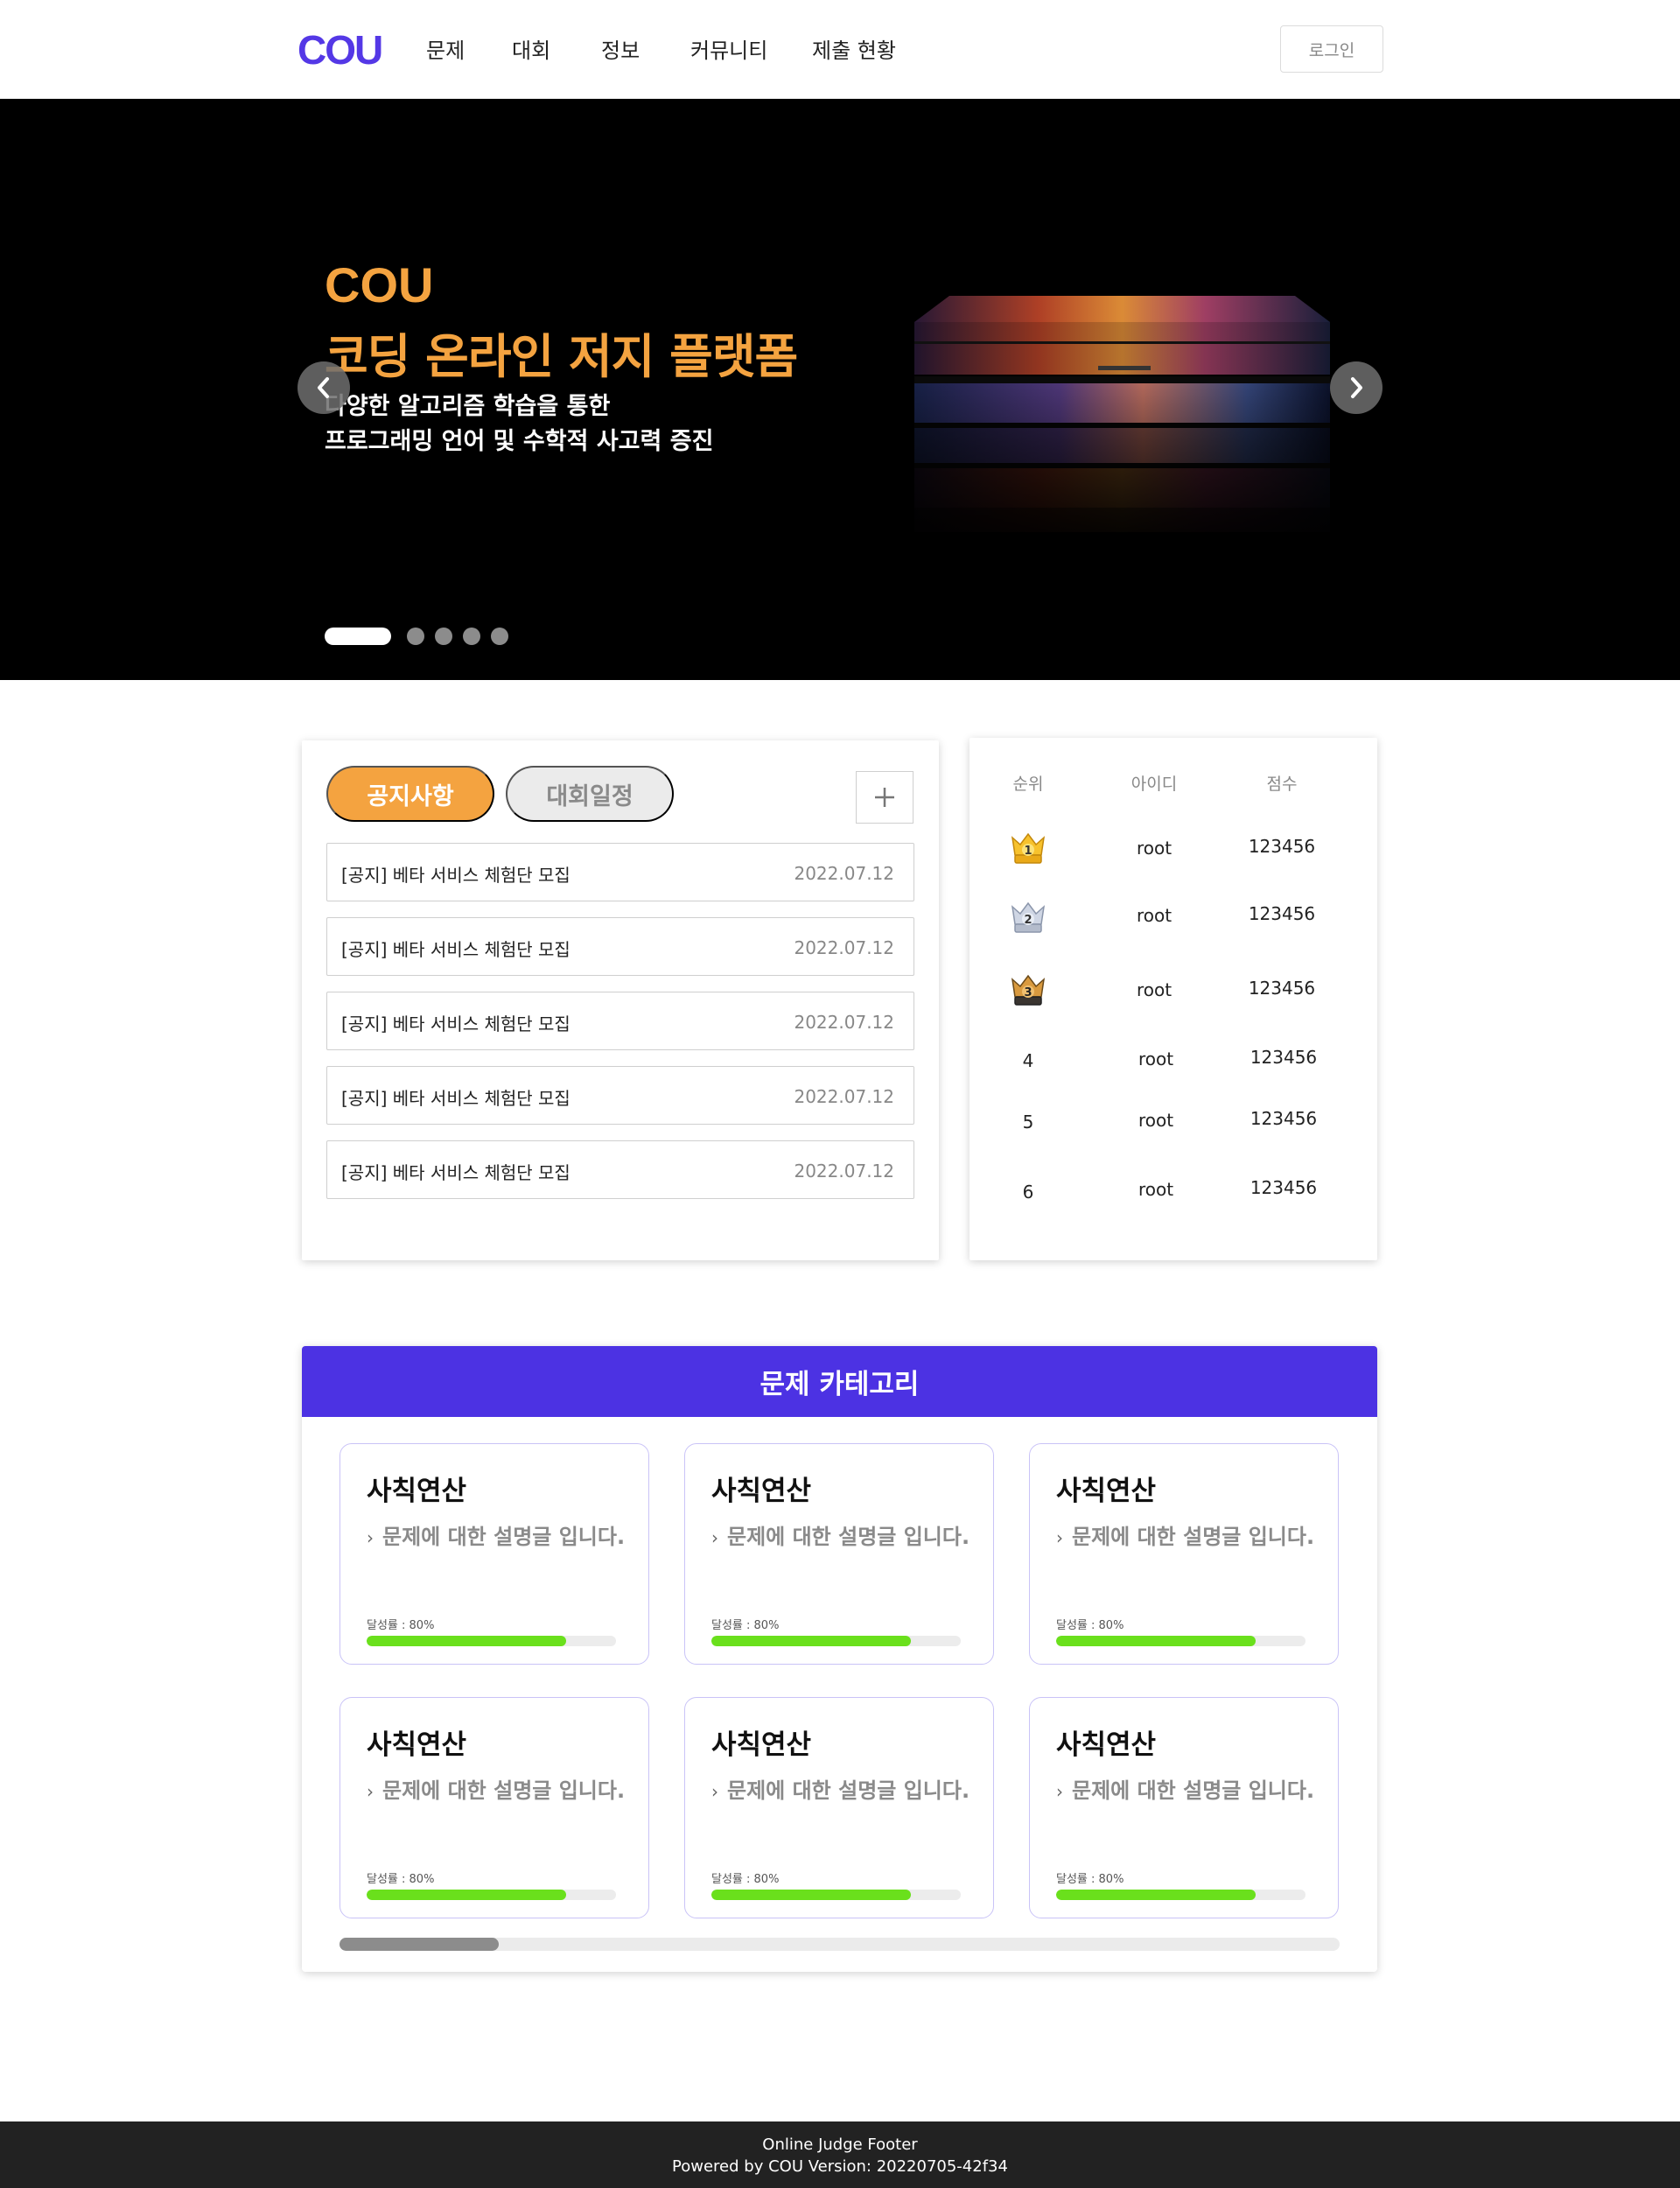 The image size is (1680, 2188). I want to click on carousel-prev-button, so click(324, 387).